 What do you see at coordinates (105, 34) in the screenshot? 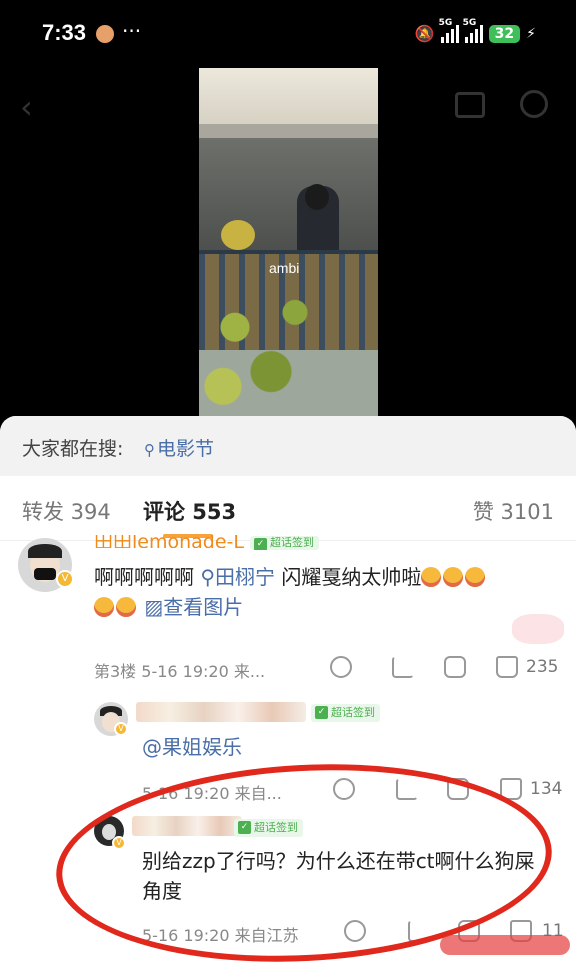
I see `app-notification-icon` at bounding box center [105, 34].